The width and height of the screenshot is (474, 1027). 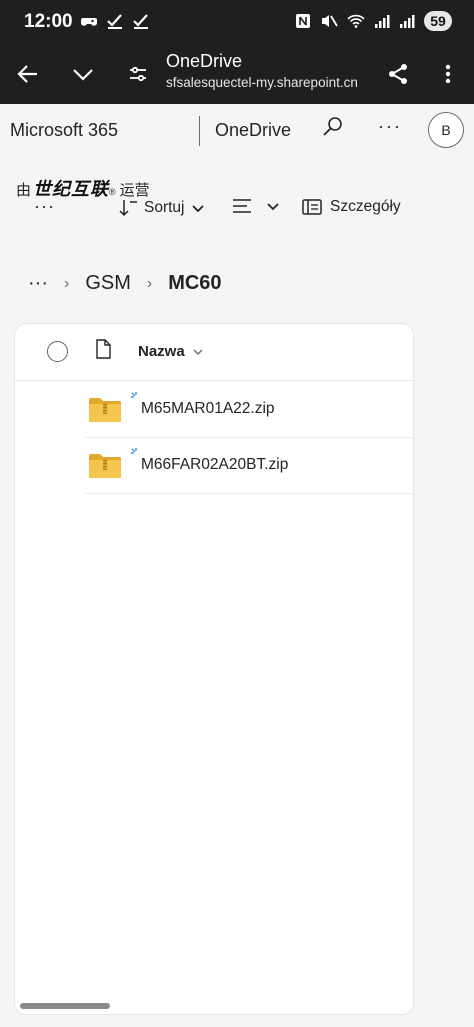 What do you see at coordinates (332, 126) in the screenshot?
I see `search-icon` at bounding box center [332, 126].